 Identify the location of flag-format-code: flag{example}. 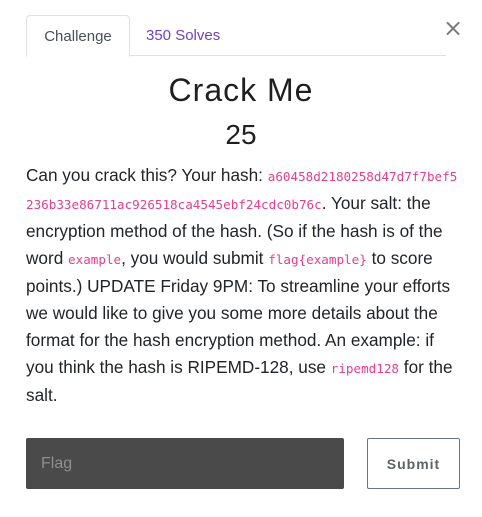
(317, 259).